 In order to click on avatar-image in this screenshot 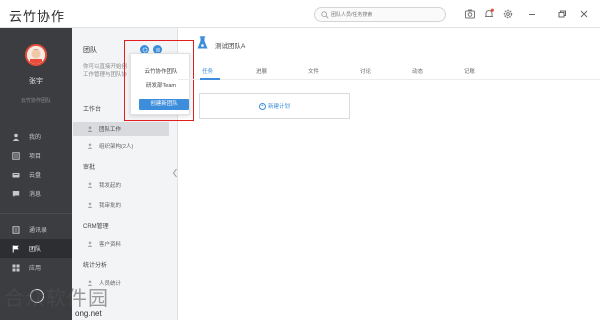, I will do `click(36, 55)`.